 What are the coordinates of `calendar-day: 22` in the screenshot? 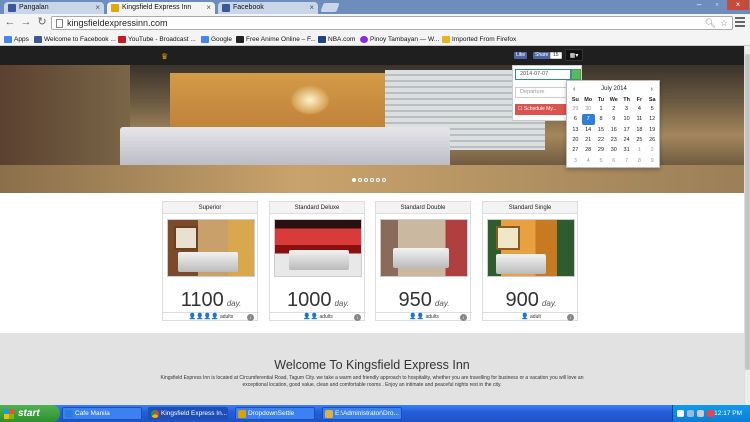 It's located at (601, 140).